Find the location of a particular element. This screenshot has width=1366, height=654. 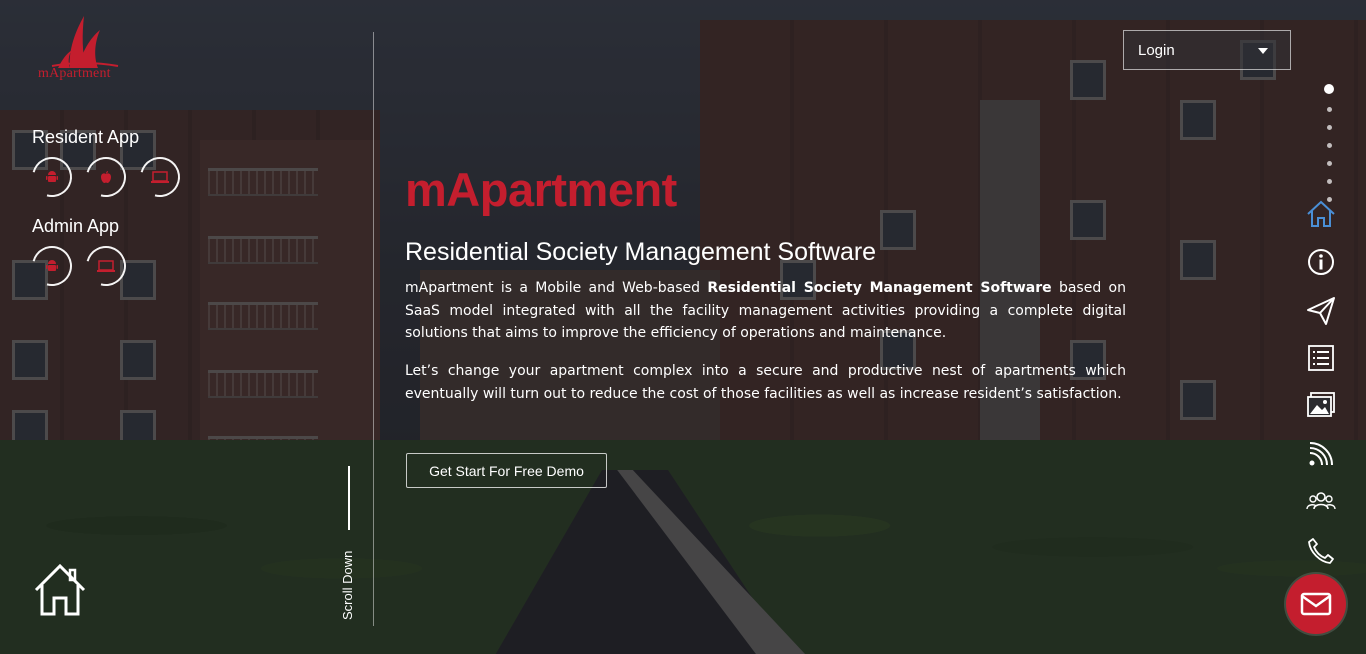

resident-app-heading: Resident App is located at coordinates (86, 137).